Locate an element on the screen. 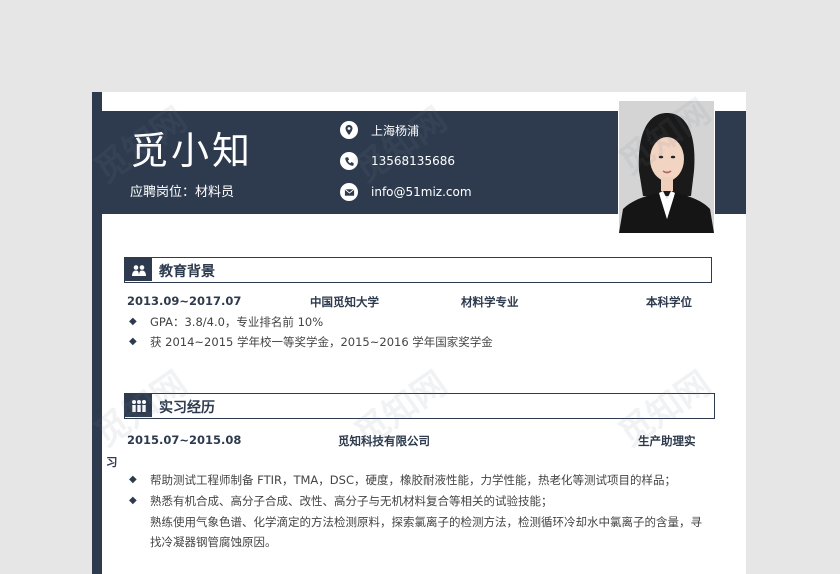 The image size is (840, 574). contact-phone: 13568135686 is located at coordinates (397, 161).